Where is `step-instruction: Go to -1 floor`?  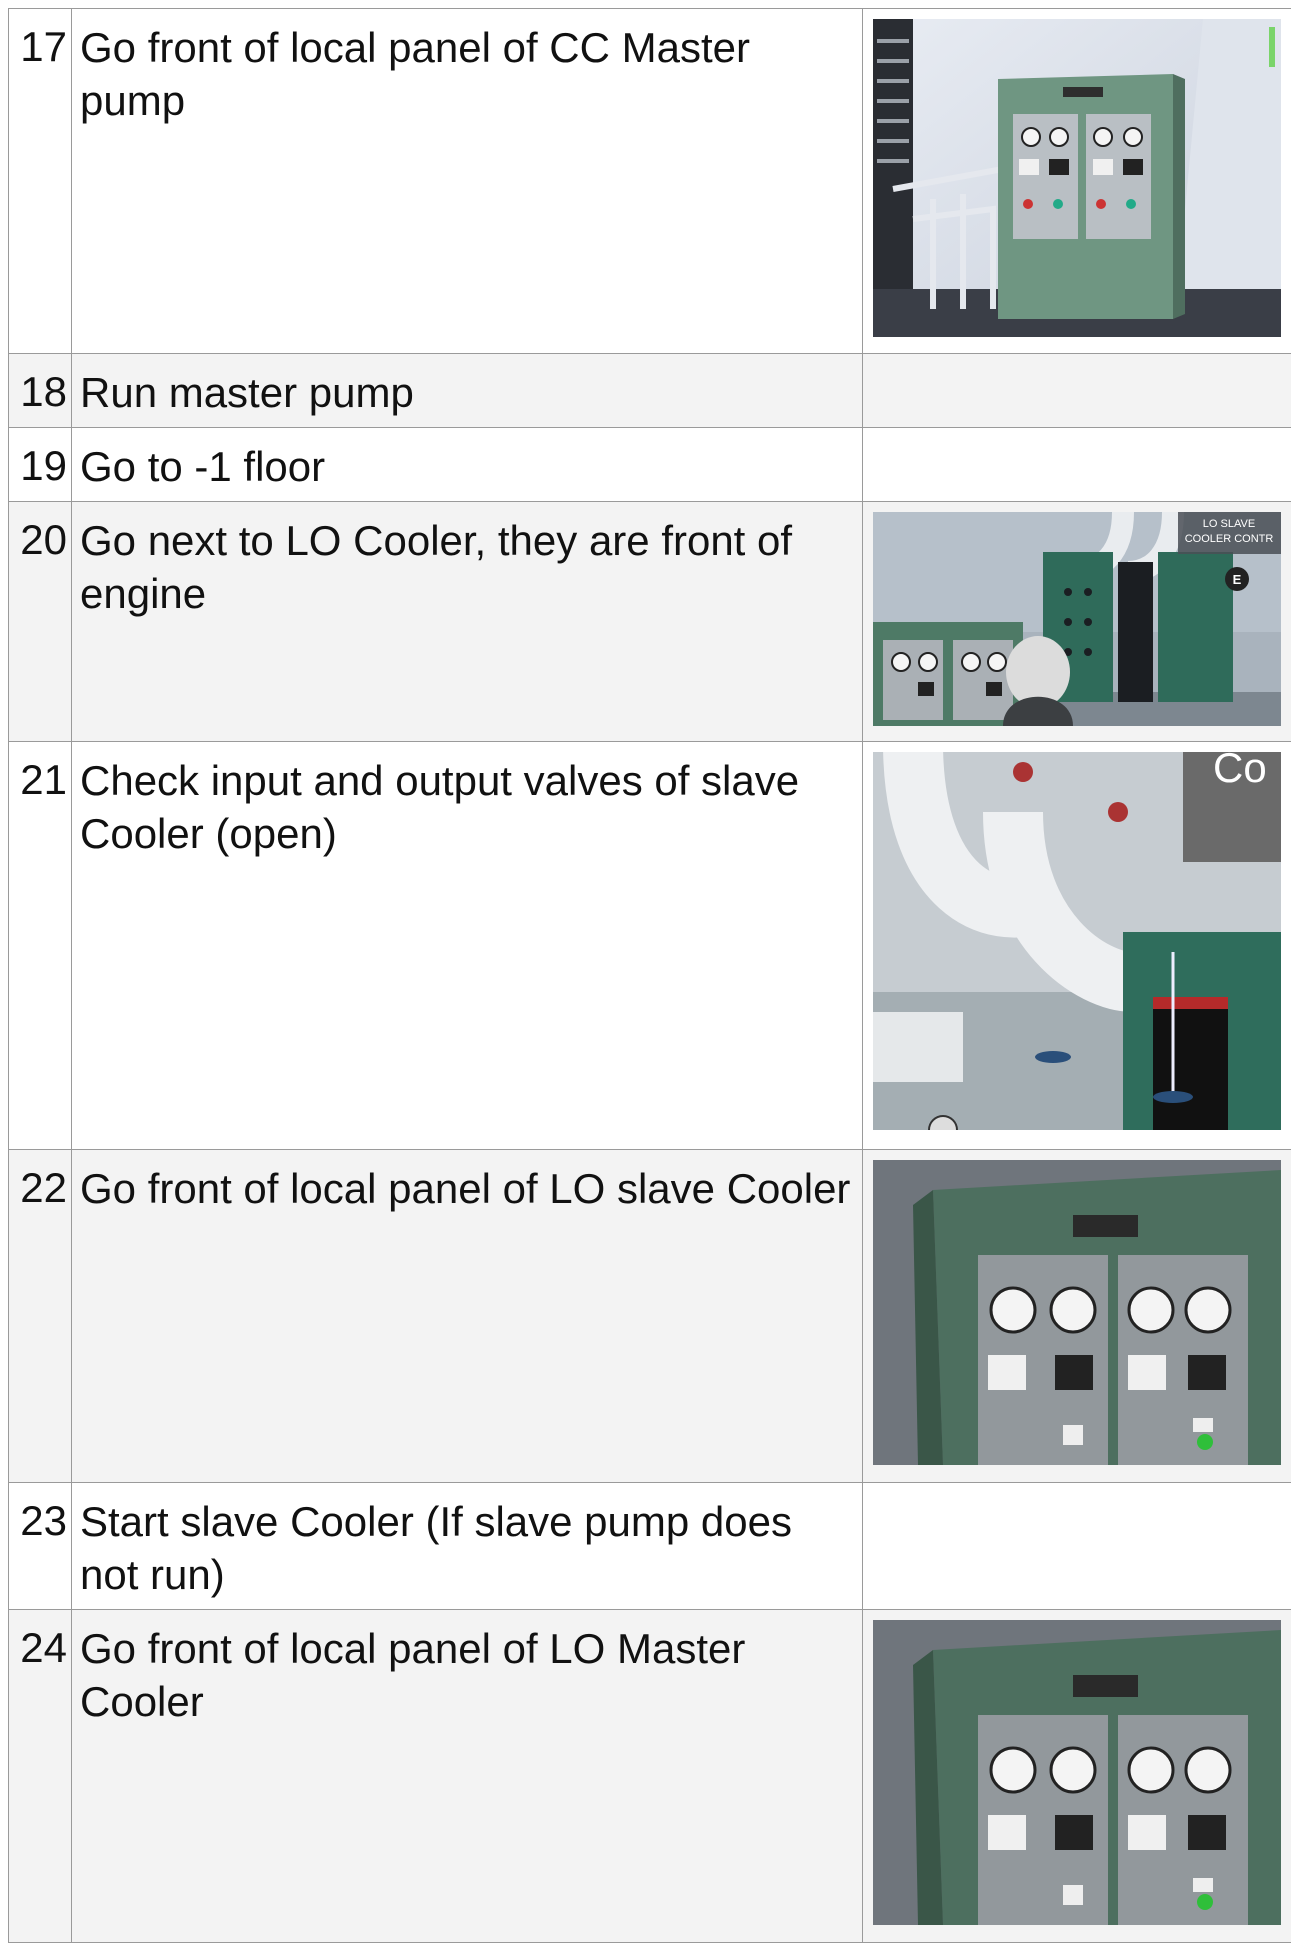
step-instruction: Go to -1 floor is located at coordinates (467, 464).